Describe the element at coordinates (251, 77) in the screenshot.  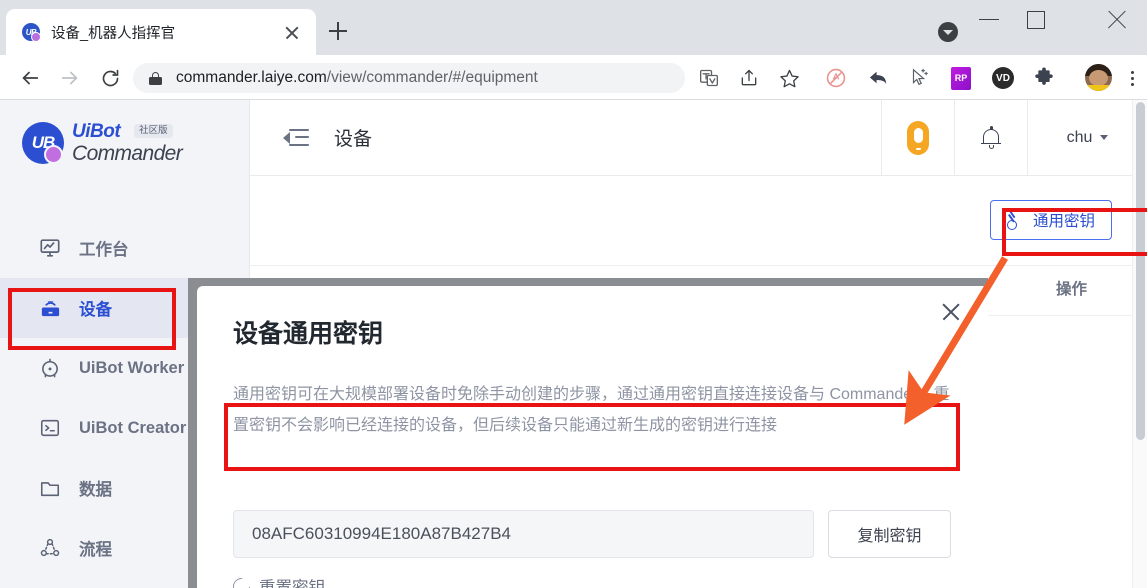
I see `url-domain: commander.laiye.com` at that location.